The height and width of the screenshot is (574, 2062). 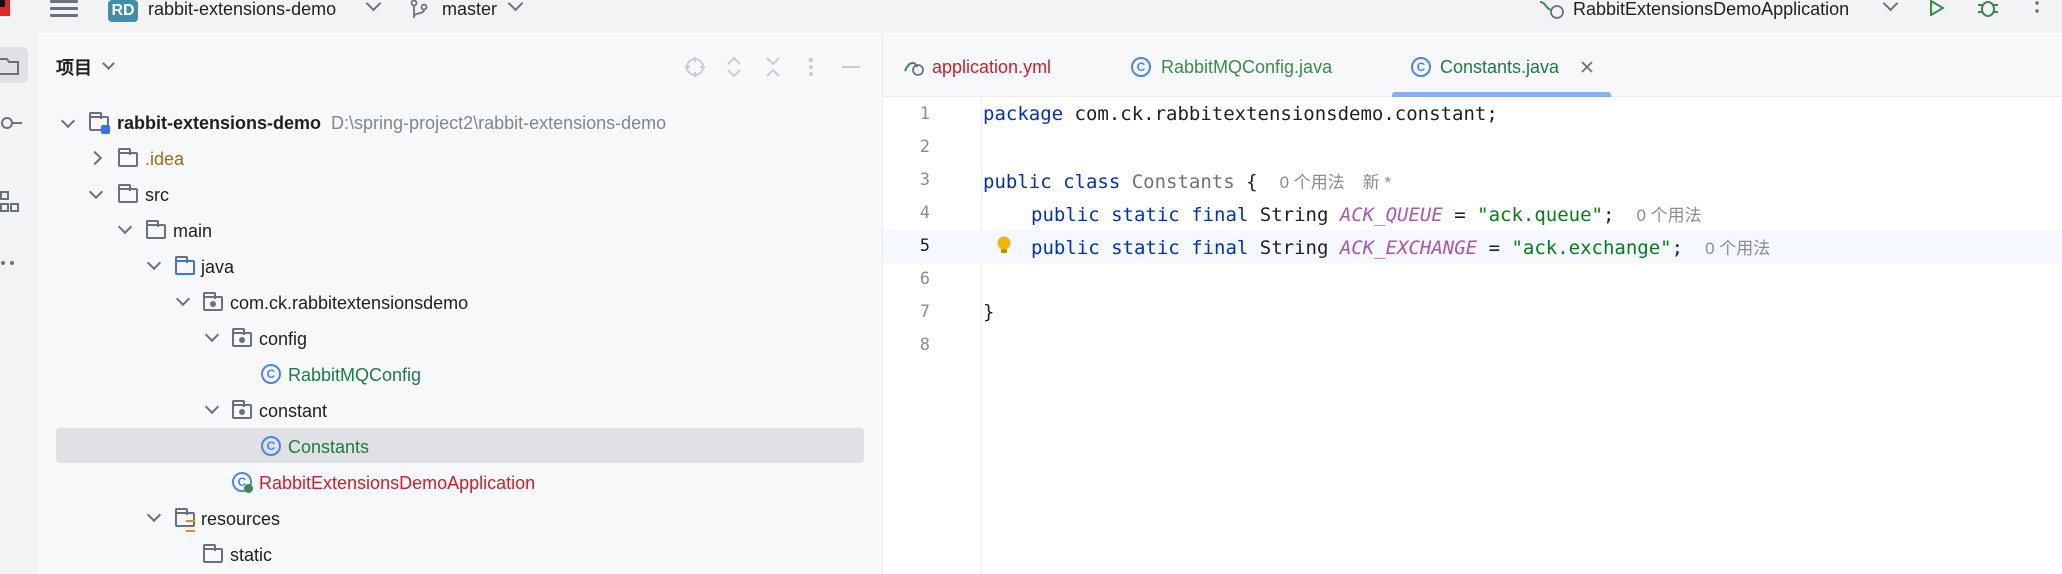 I want to click on project-badge: RD, so click(x=123, y=11).